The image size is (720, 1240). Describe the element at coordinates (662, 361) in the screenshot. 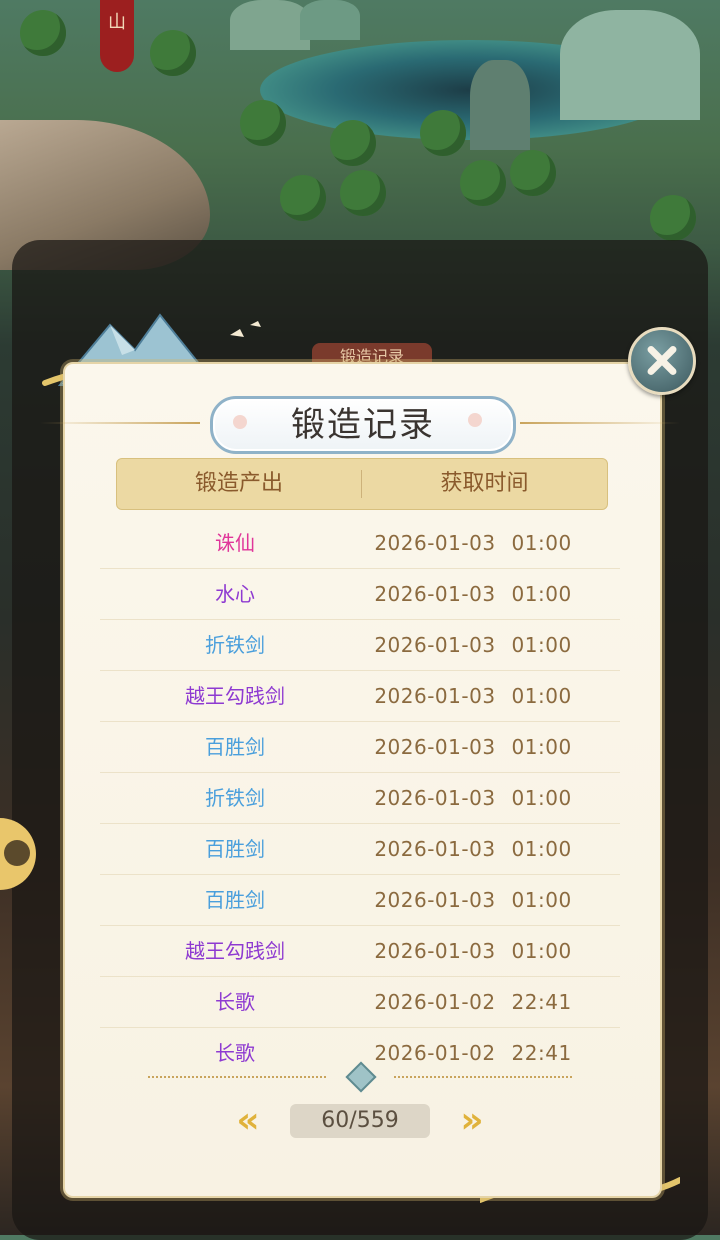

I see `close-button` at that location.